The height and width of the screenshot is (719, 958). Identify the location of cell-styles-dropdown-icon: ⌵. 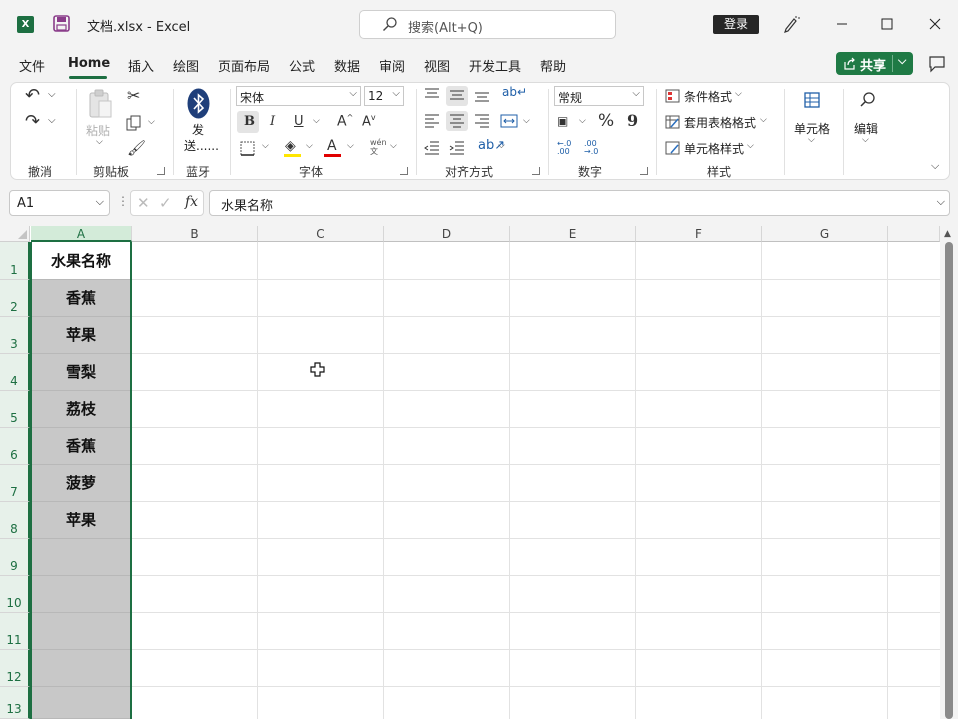
(750, 146).